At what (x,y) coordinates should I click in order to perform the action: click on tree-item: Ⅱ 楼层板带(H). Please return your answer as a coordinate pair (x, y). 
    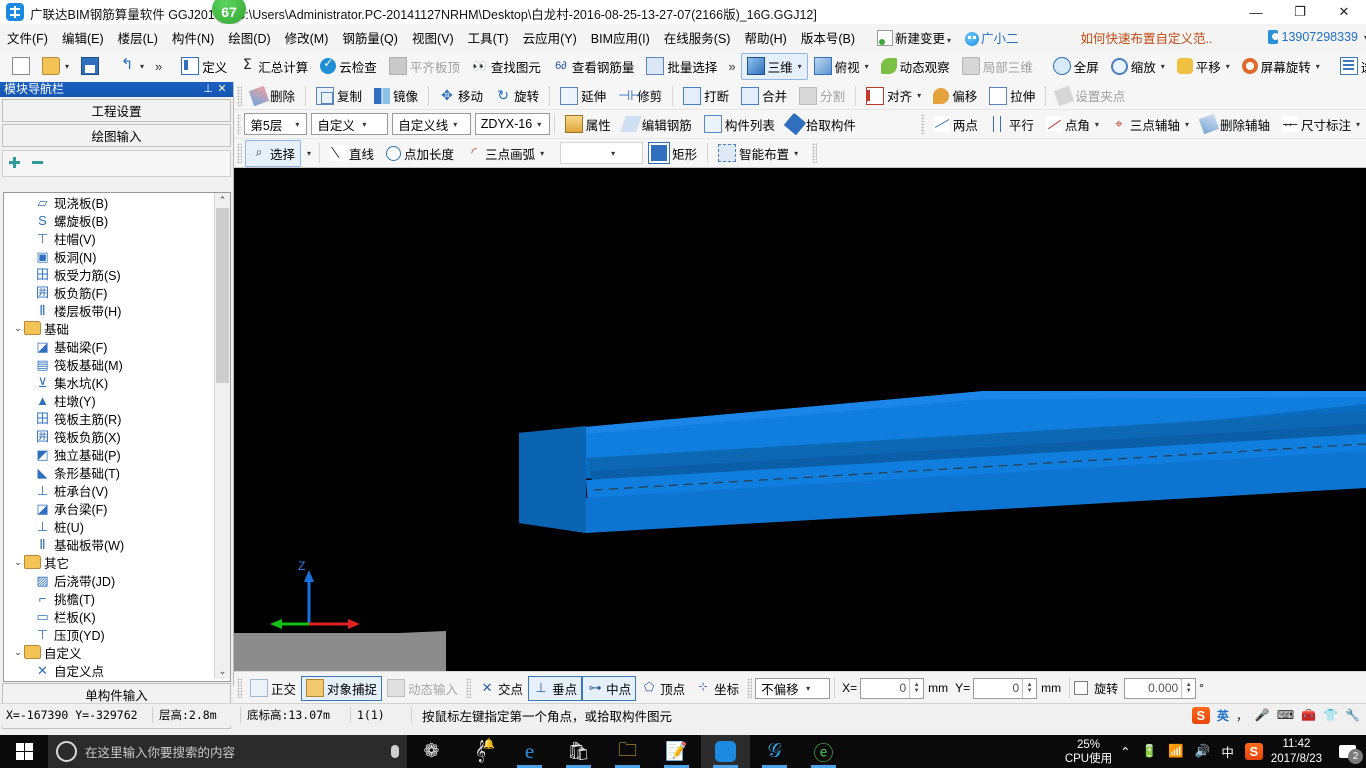
    Looking at the image, I should click on (109, 310).